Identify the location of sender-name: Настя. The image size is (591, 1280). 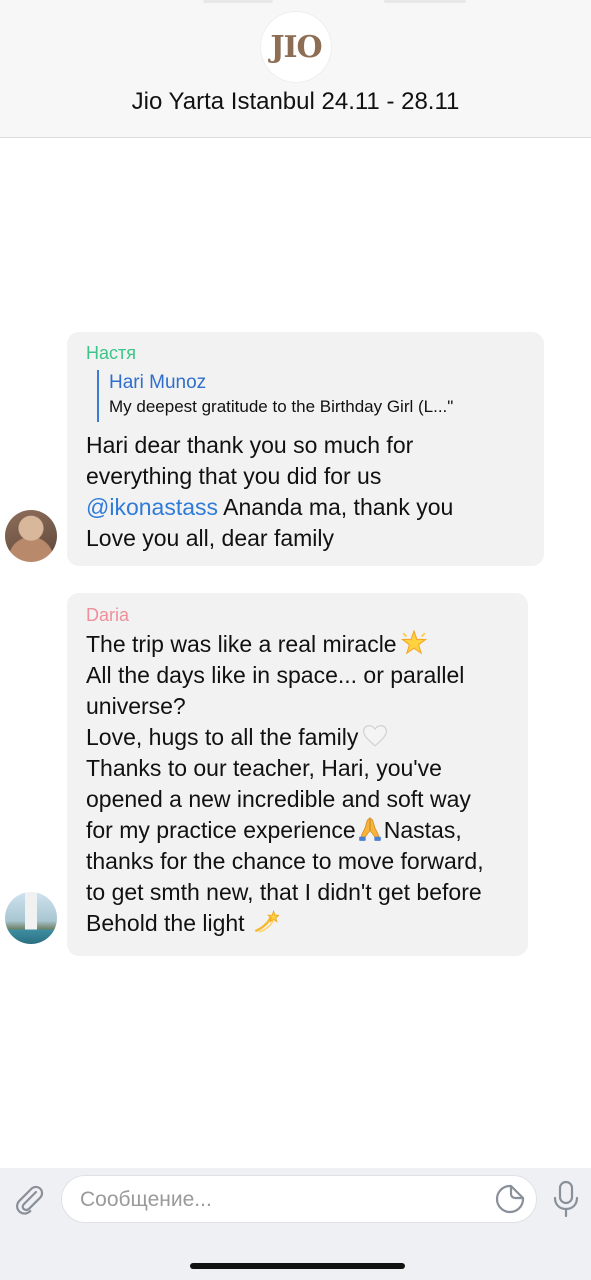
(111, 353).